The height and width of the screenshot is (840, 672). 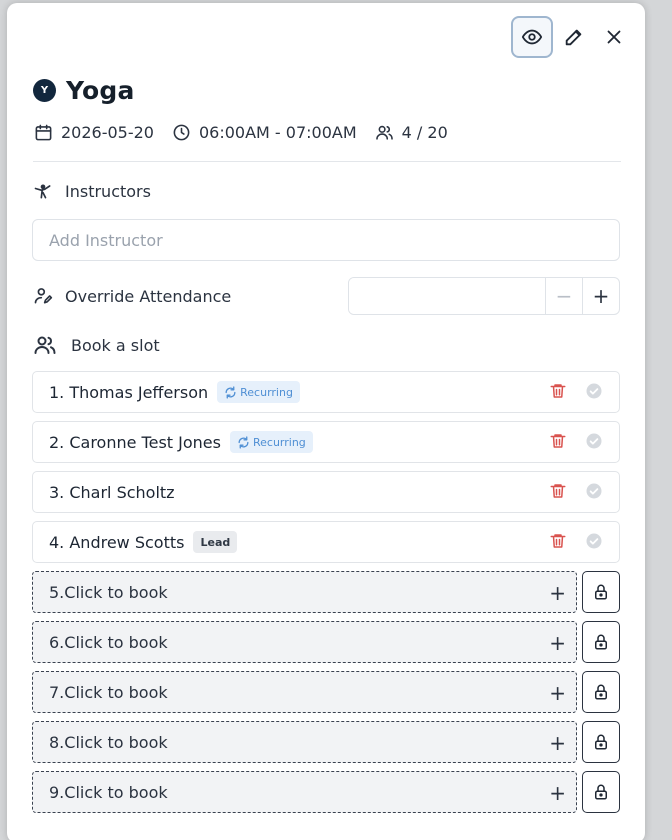 What do you see at coordinates (148, 296) in the screenshot?
I see `override-attendance-label-text: Override Attendance` at bounding box center [148, 296].